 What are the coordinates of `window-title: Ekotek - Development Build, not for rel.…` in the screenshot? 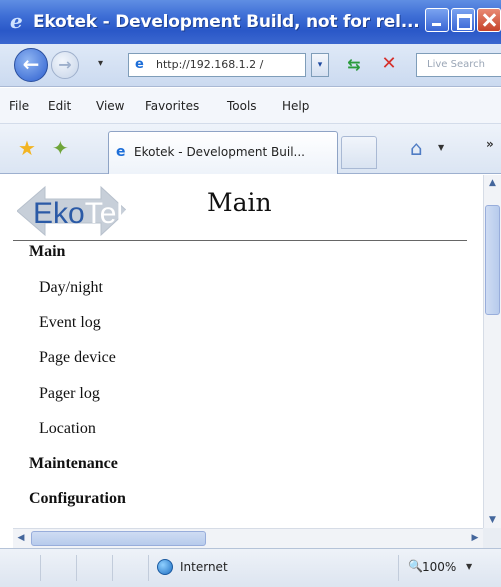 It's located at (226, 22).